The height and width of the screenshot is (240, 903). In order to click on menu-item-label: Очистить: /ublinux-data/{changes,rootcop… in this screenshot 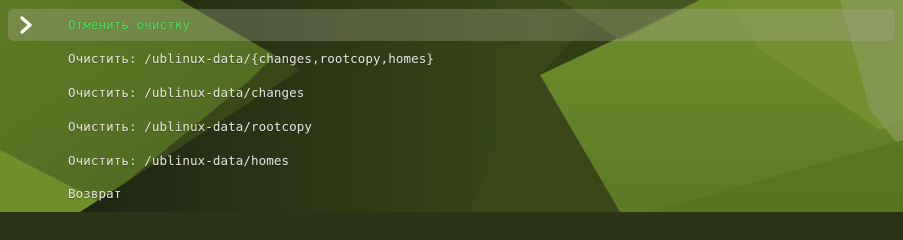, I will do `click(251, 58)`.